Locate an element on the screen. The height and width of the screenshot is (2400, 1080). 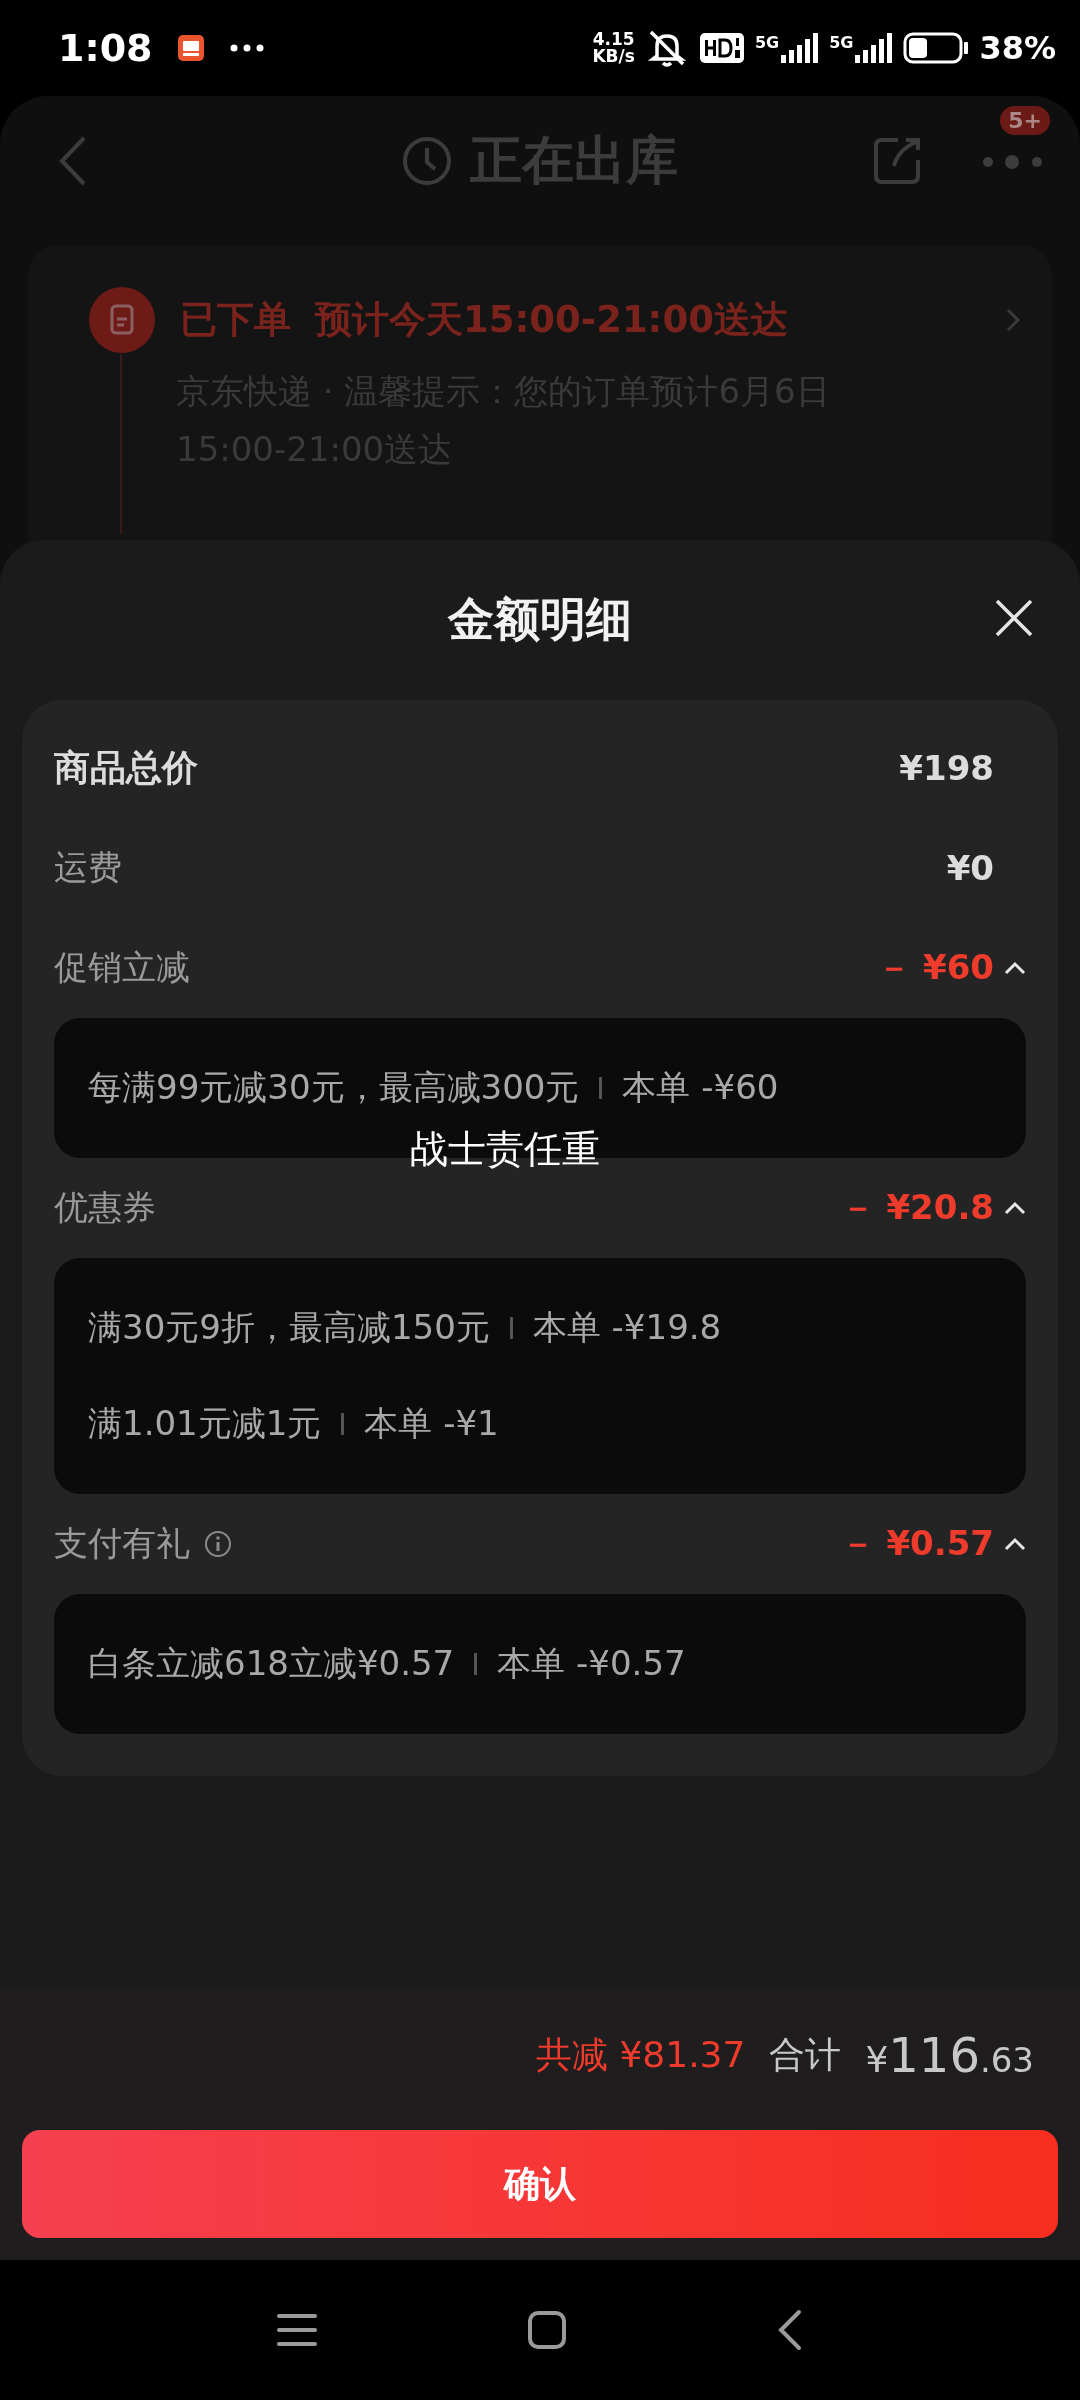
discount-rule: 满1.01元减1元 is located at coordinates (205, 1423).